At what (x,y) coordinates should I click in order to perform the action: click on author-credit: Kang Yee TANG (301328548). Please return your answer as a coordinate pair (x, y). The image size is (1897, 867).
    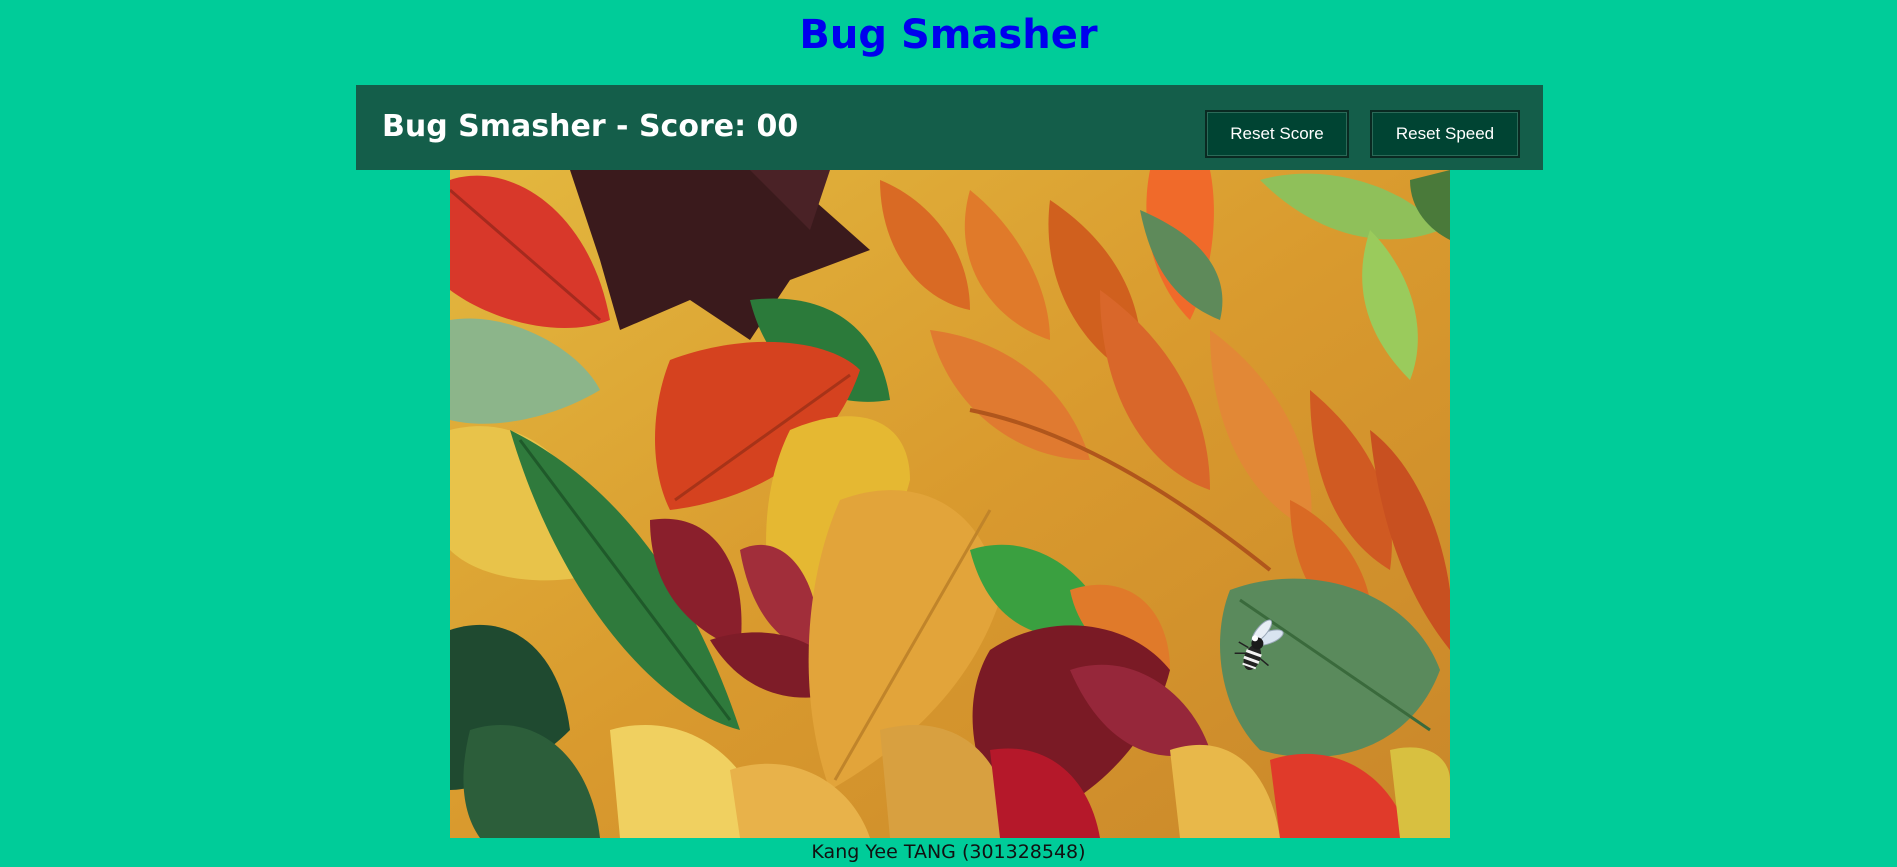
    Looking at the image, I should click on (948, 852).